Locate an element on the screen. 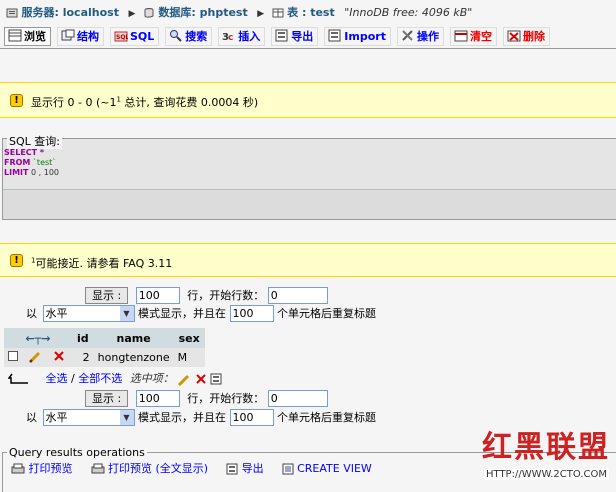 This screenshot has height=492, width=616. row-checkbox-cell is located at coordinates (14, 357).